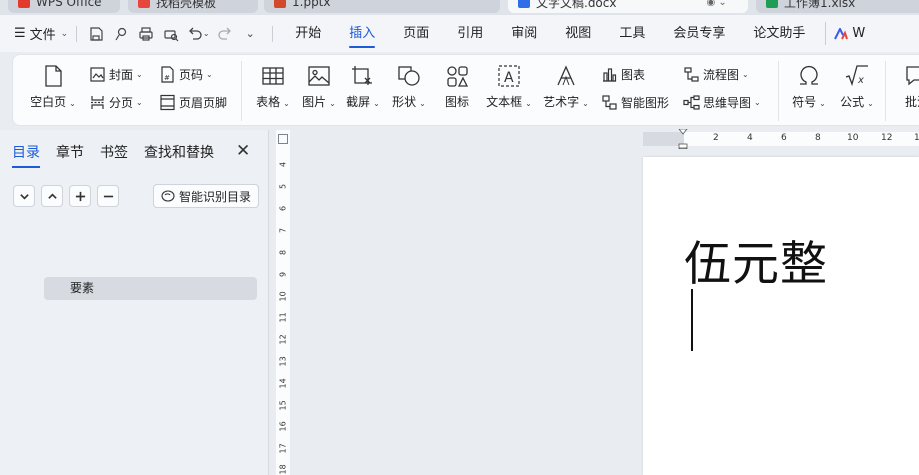 This screenshot has height=475, width=919. What do you see at coordinates (273, 86) in the screenshot?
I see `table-button: 表格 ⌄` at bounding box center [273, 86].